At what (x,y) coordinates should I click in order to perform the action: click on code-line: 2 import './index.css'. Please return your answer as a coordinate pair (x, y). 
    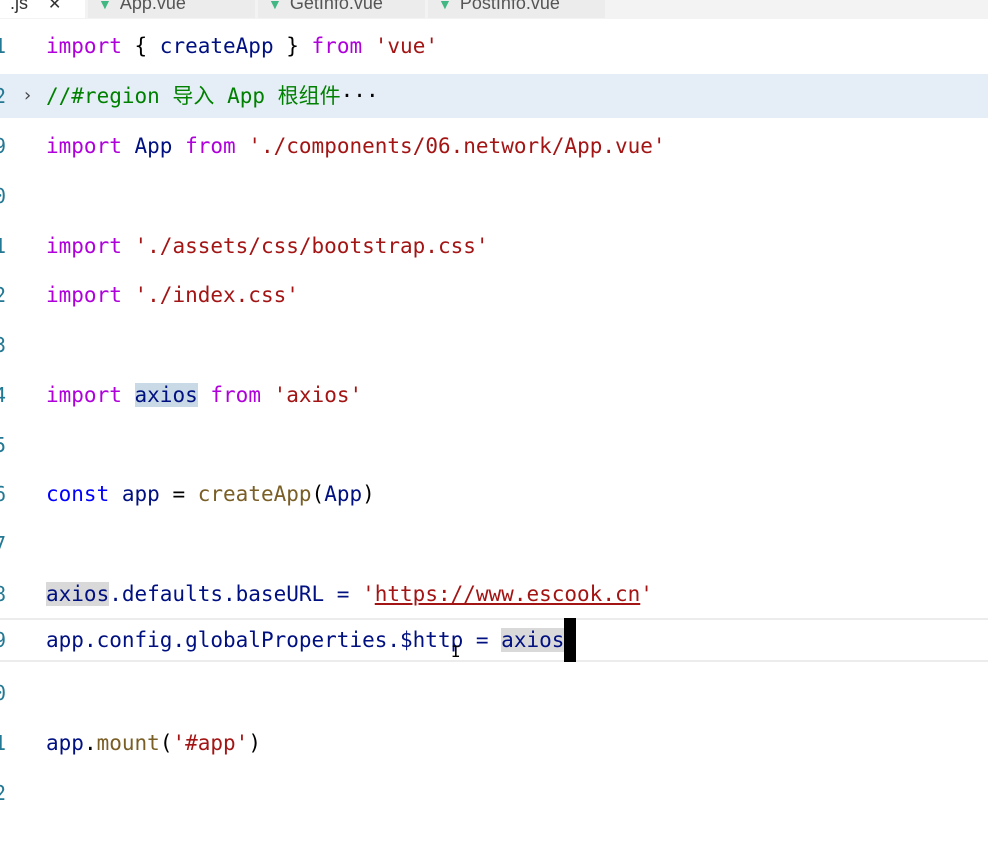
    Looking at the image, I should click on (494, 295).